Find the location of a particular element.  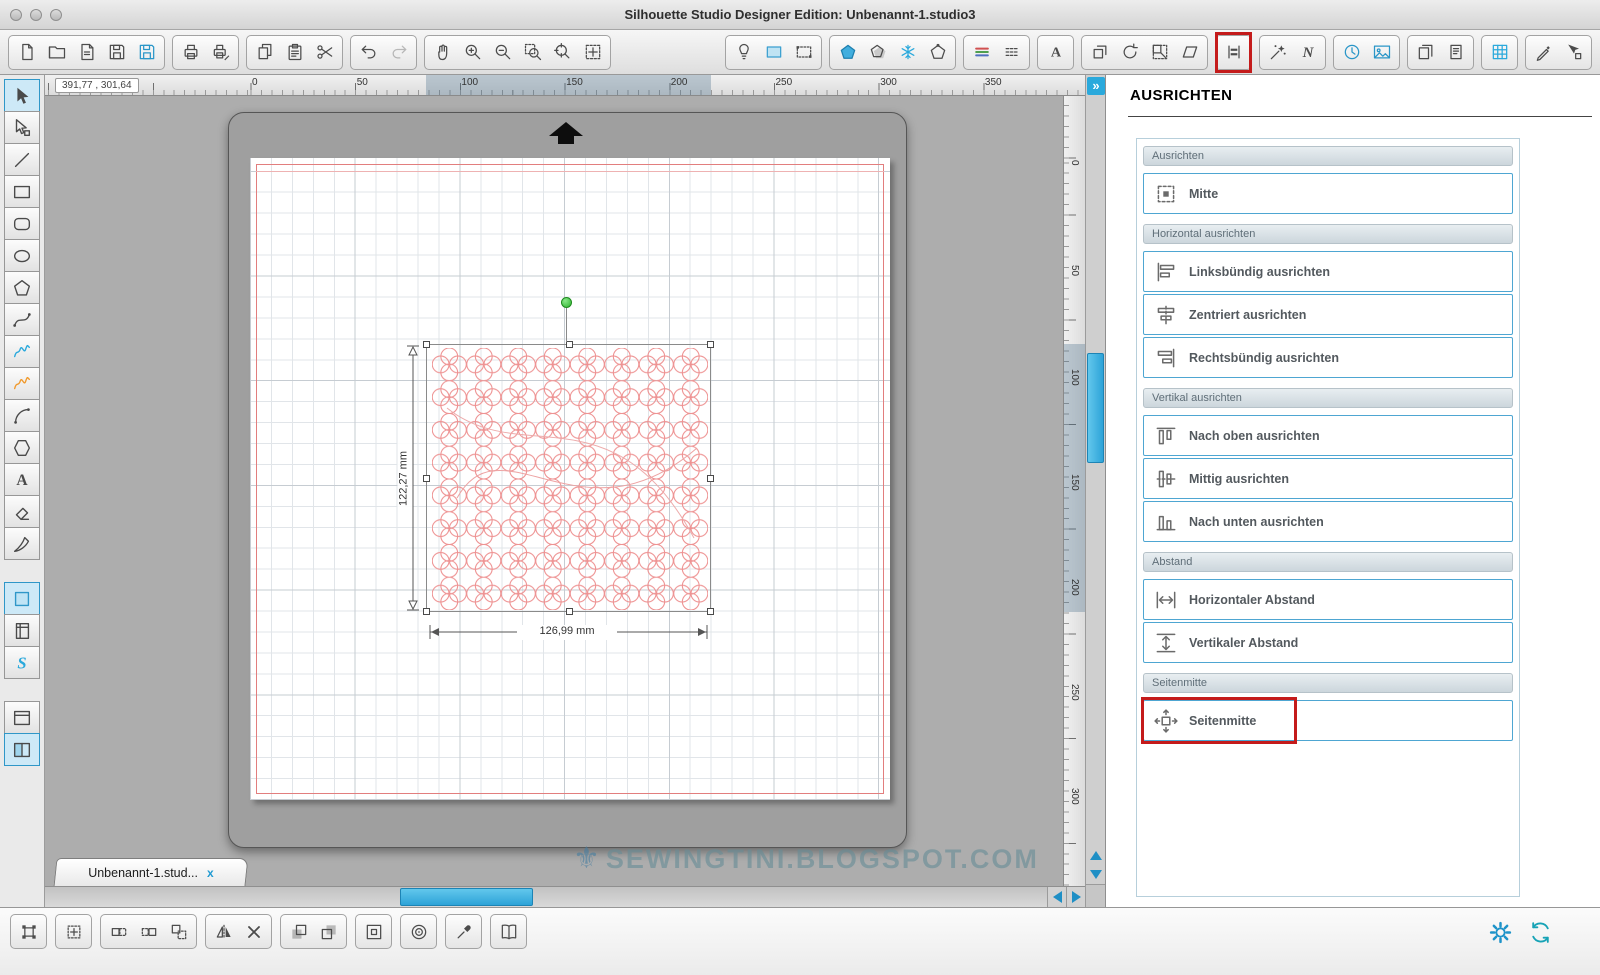

align-top-button: Nach oben ausrichten is located at coordinates (1328, 435).